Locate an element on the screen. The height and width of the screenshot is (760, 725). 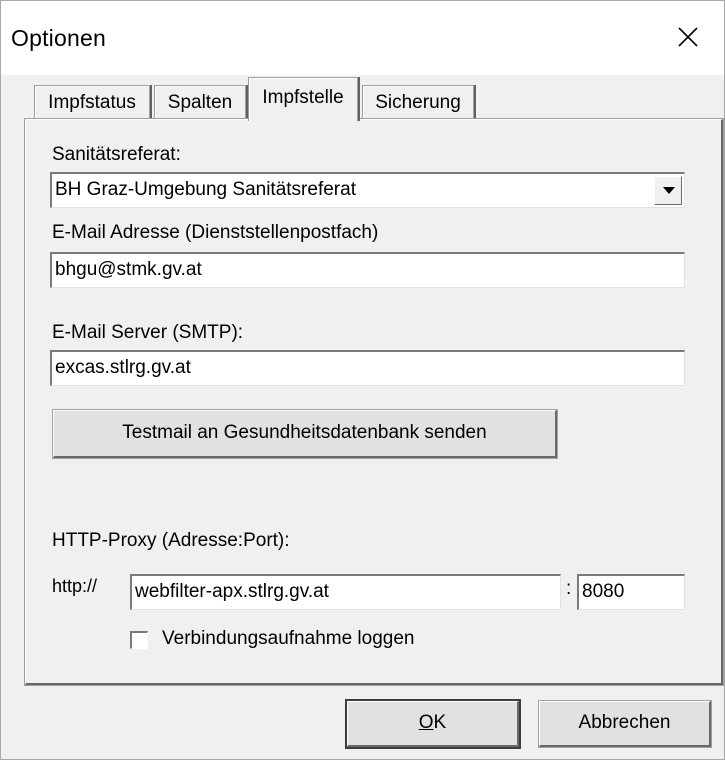
email-field: bhgu@stmk.gv.at is located at coordinates (367, 270).